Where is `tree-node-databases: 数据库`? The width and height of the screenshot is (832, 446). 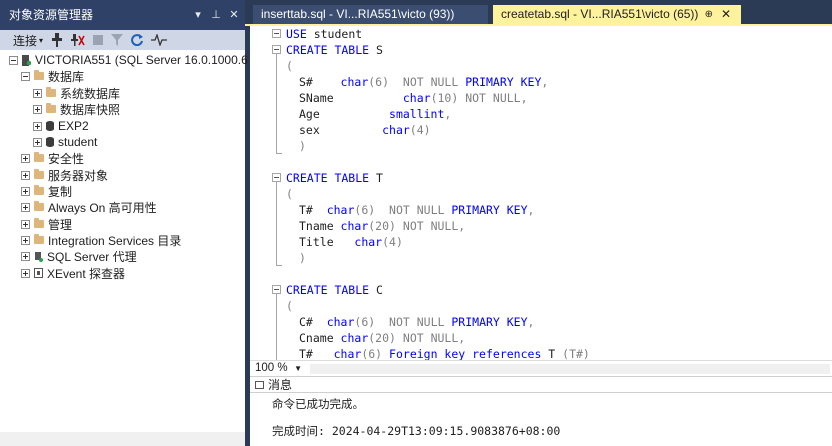 tree-node-databases: 数据库 is located at coordinates (52, 76).